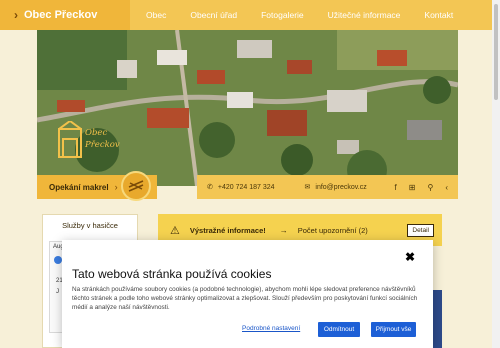 The image size is (500, 348). What do you see at coordinates (79, 187) in the screenshot?
I see `event-banner-label: Opekání makrel` at bounding box center [79, 187].